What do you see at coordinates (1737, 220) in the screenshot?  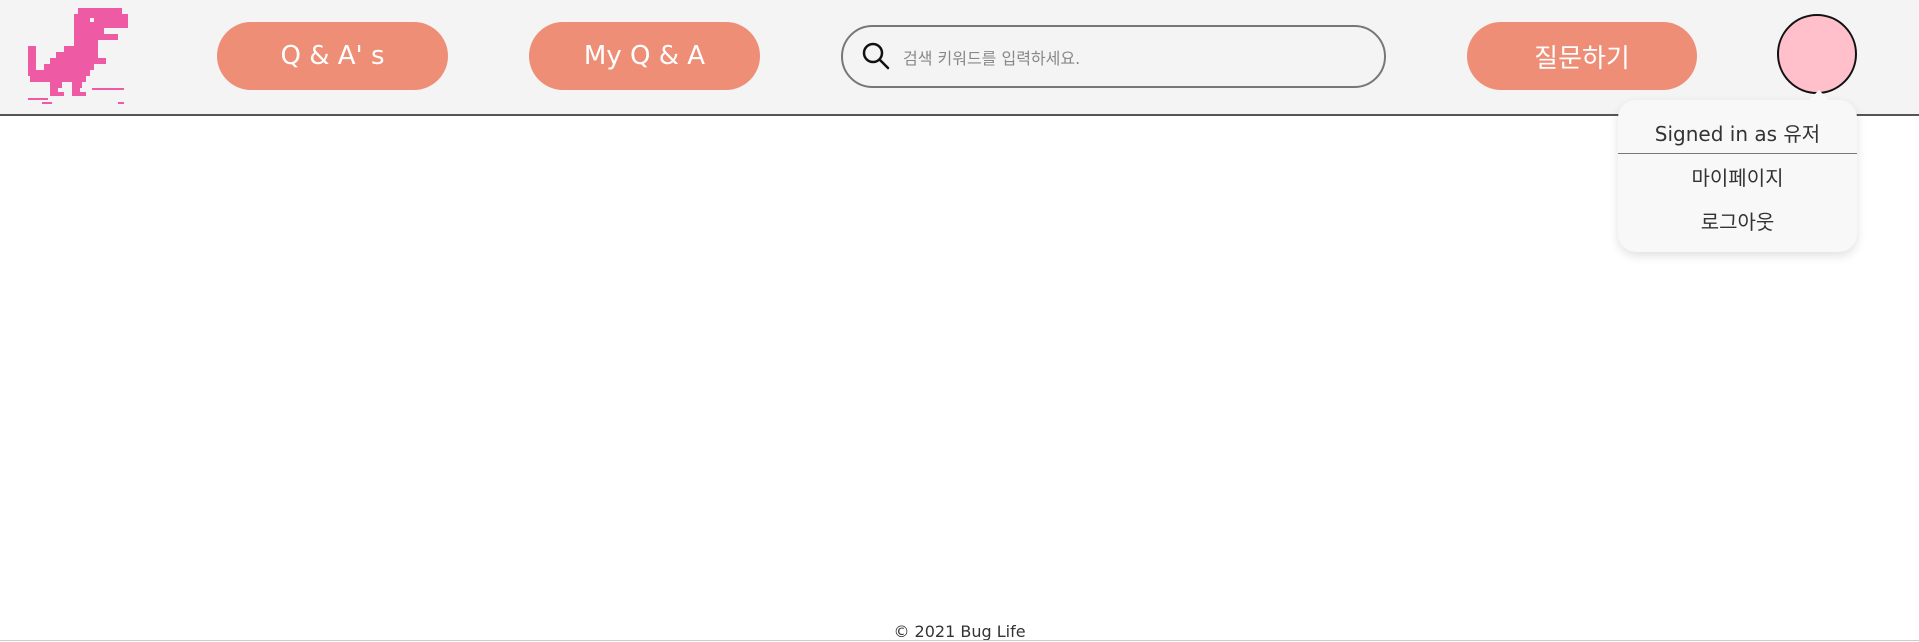 I see `menu-item-logout: 로그아웃` at bounding box center [1737, 220].